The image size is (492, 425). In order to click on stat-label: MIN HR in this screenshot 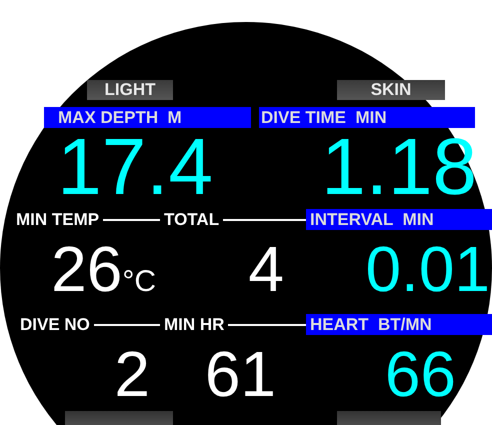, I will do `click(194, 324)`.